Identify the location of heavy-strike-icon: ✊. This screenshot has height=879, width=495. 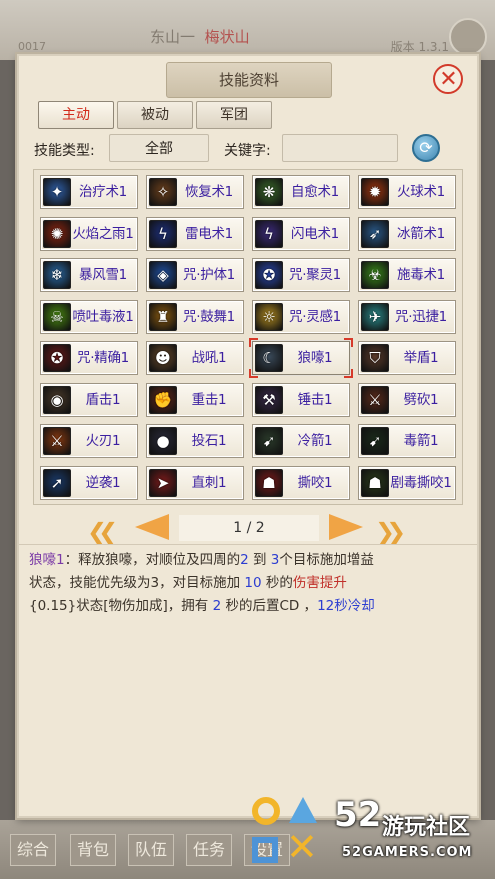
(163, 399).